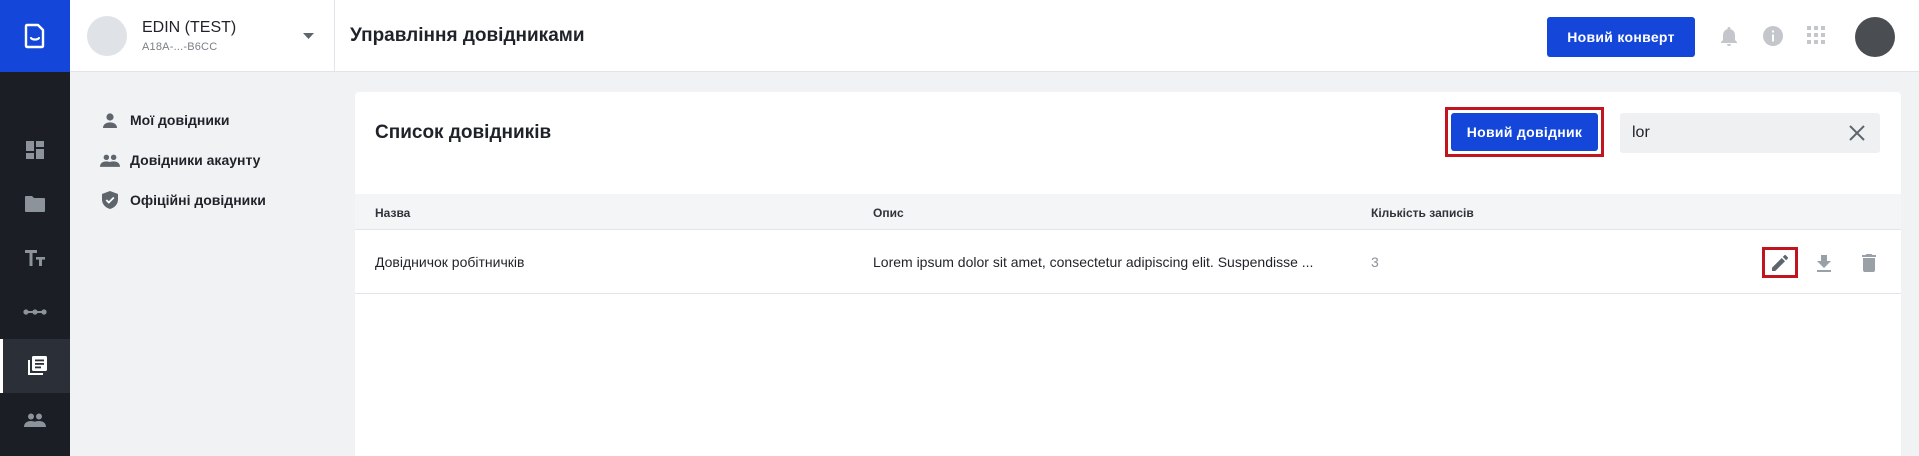 The height and width of the screenshot is (456, 1919). I want to click on sidenav-item-label: Довідники акаунту, so click(195, 160).